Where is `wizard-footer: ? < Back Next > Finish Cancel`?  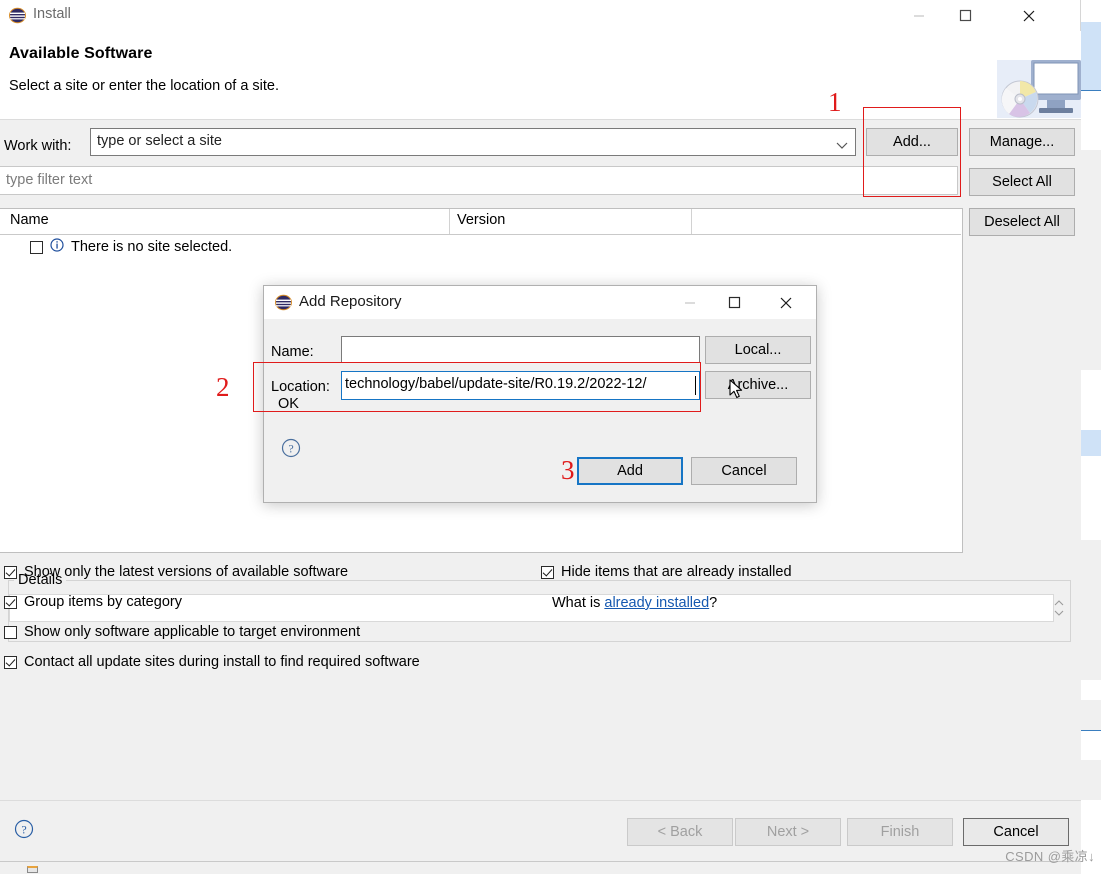
wizard-footer: ? < Back Next > Finish Cancel is located at coordinates (540, 831).